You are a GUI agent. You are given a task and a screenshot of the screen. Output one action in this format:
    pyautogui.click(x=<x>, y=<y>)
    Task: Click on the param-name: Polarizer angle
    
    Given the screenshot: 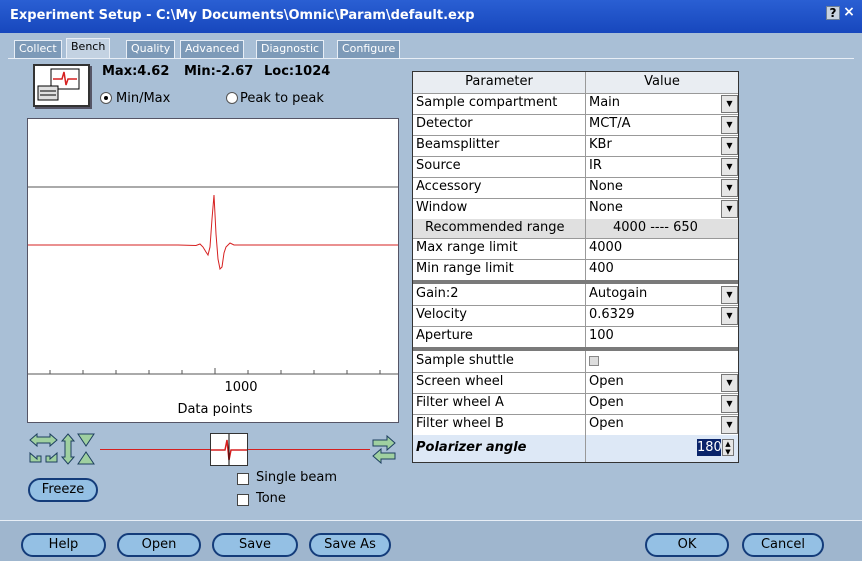 What is the action you would take?
    pyautogui.click(x=471, y=447)
    